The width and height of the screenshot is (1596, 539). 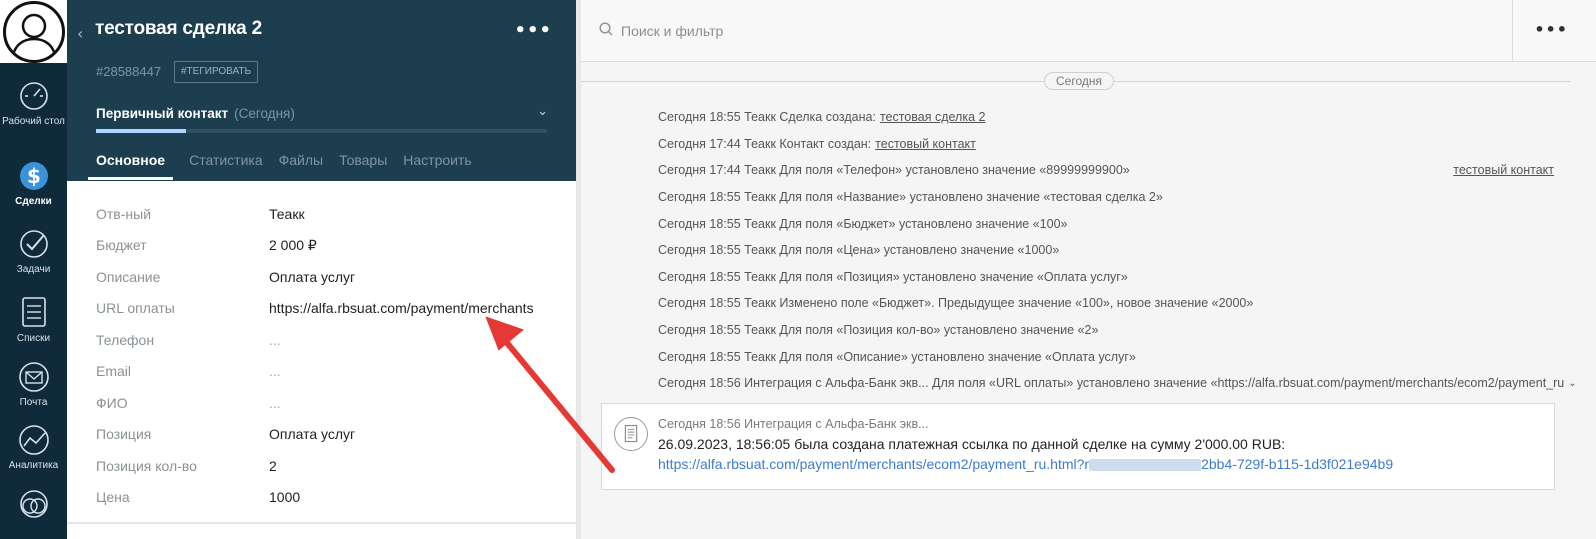 I want to click on stage-selector: Первичный контакт (Сегодня), so click(x=195, y=113).